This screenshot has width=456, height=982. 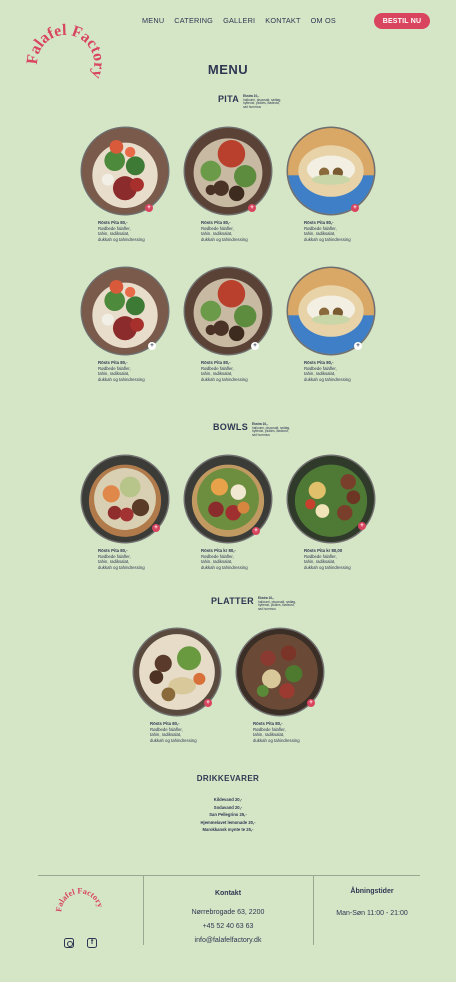 I want to click on contact-email: info@falafelfactory.dk, so click(x=228, y=941).